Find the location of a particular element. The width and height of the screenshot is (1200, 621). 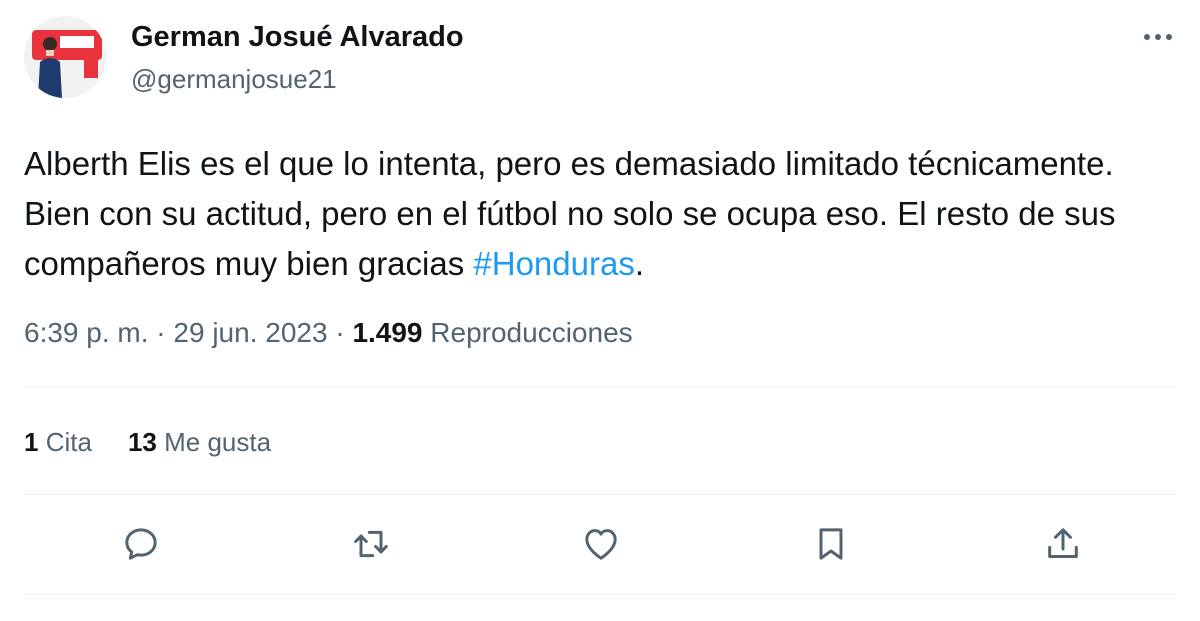

likes-stat: 13 Me gusta is located at coordinates (199, 442).